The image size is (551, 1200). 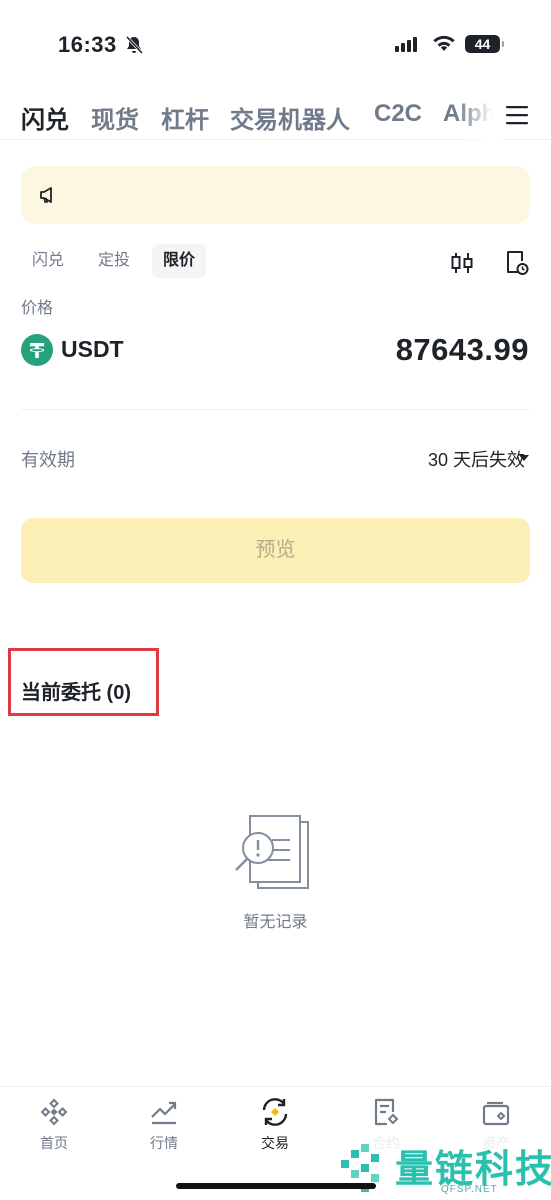 I want to click on futures-icon, so click(x=386, y=1112).